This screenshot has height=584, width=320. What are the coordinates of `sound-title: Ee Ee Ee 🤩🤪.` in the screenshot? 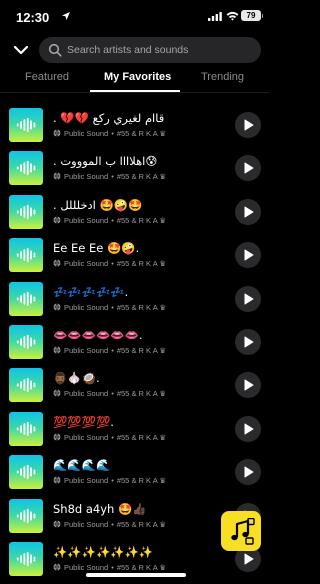 It's located at (96, 248).